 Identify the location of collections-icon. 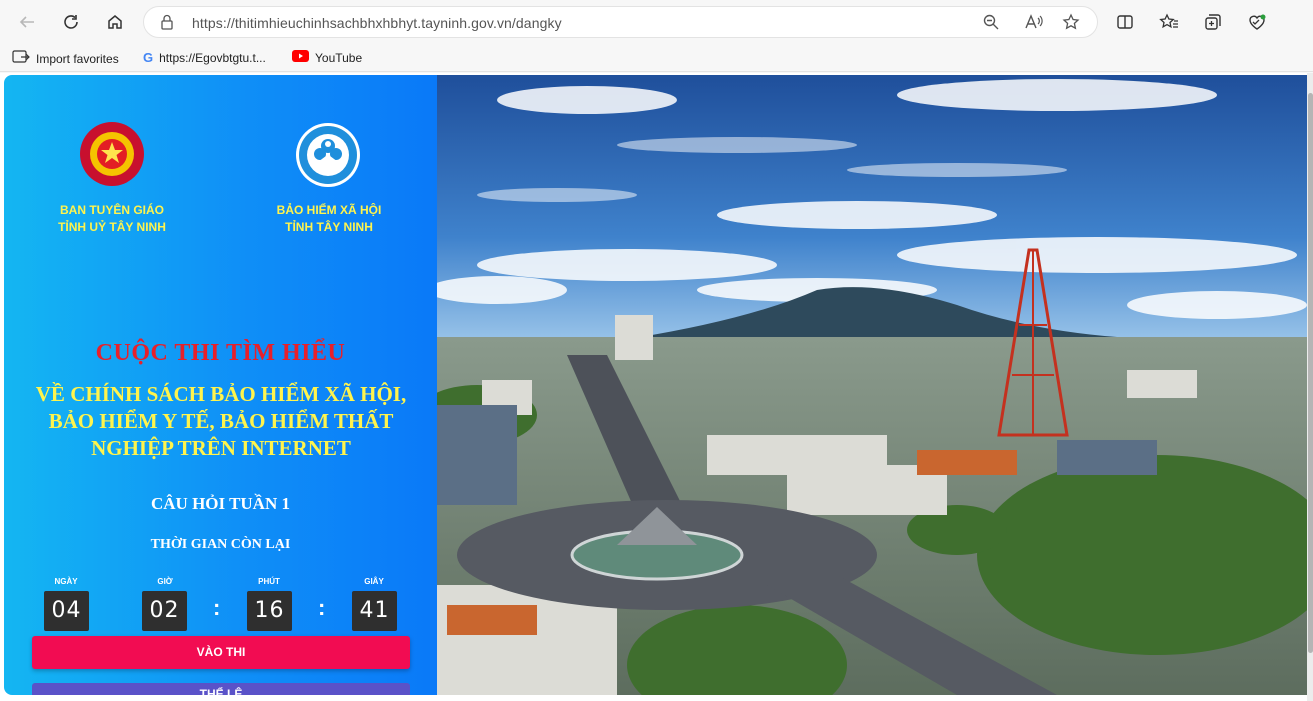
(1213, 22).